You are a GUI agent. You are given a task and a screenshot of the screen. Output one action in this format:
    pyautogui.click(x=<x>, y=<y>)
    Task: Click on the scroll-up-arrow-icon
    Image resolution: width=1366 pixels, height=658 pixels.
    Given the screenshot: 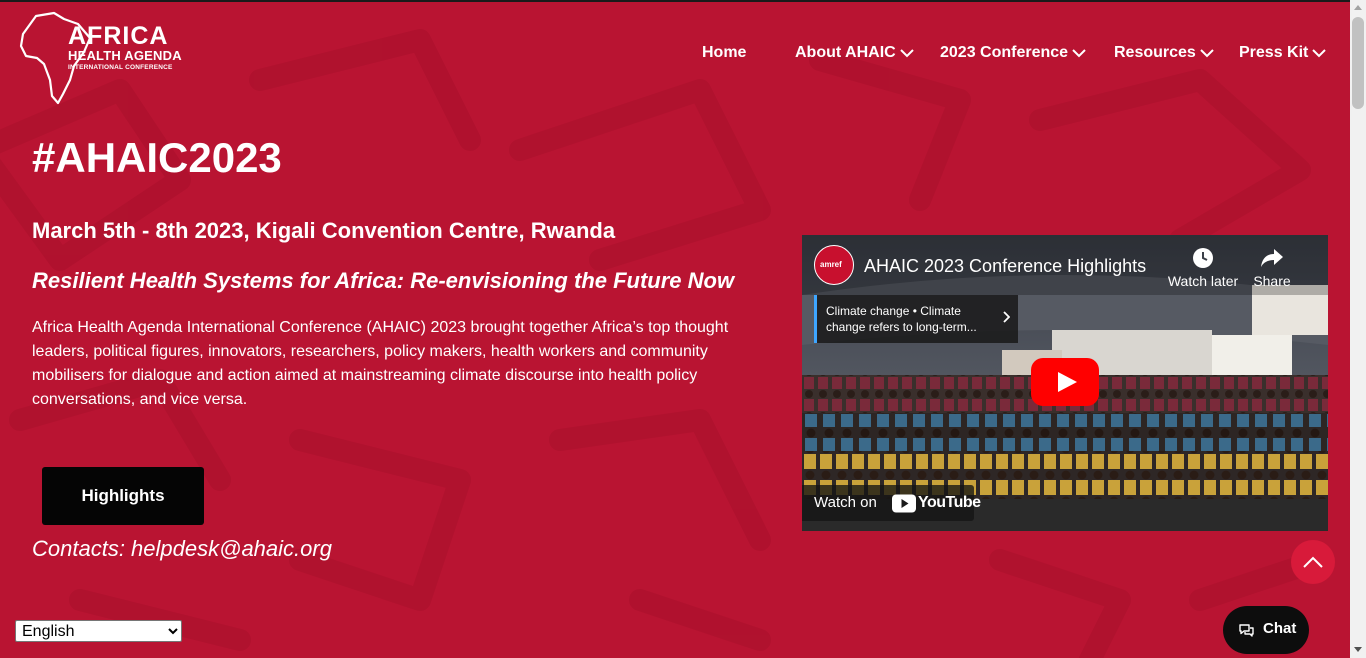 What is the action you would take?
    pyautogui.click(x=1358, y=7)
    